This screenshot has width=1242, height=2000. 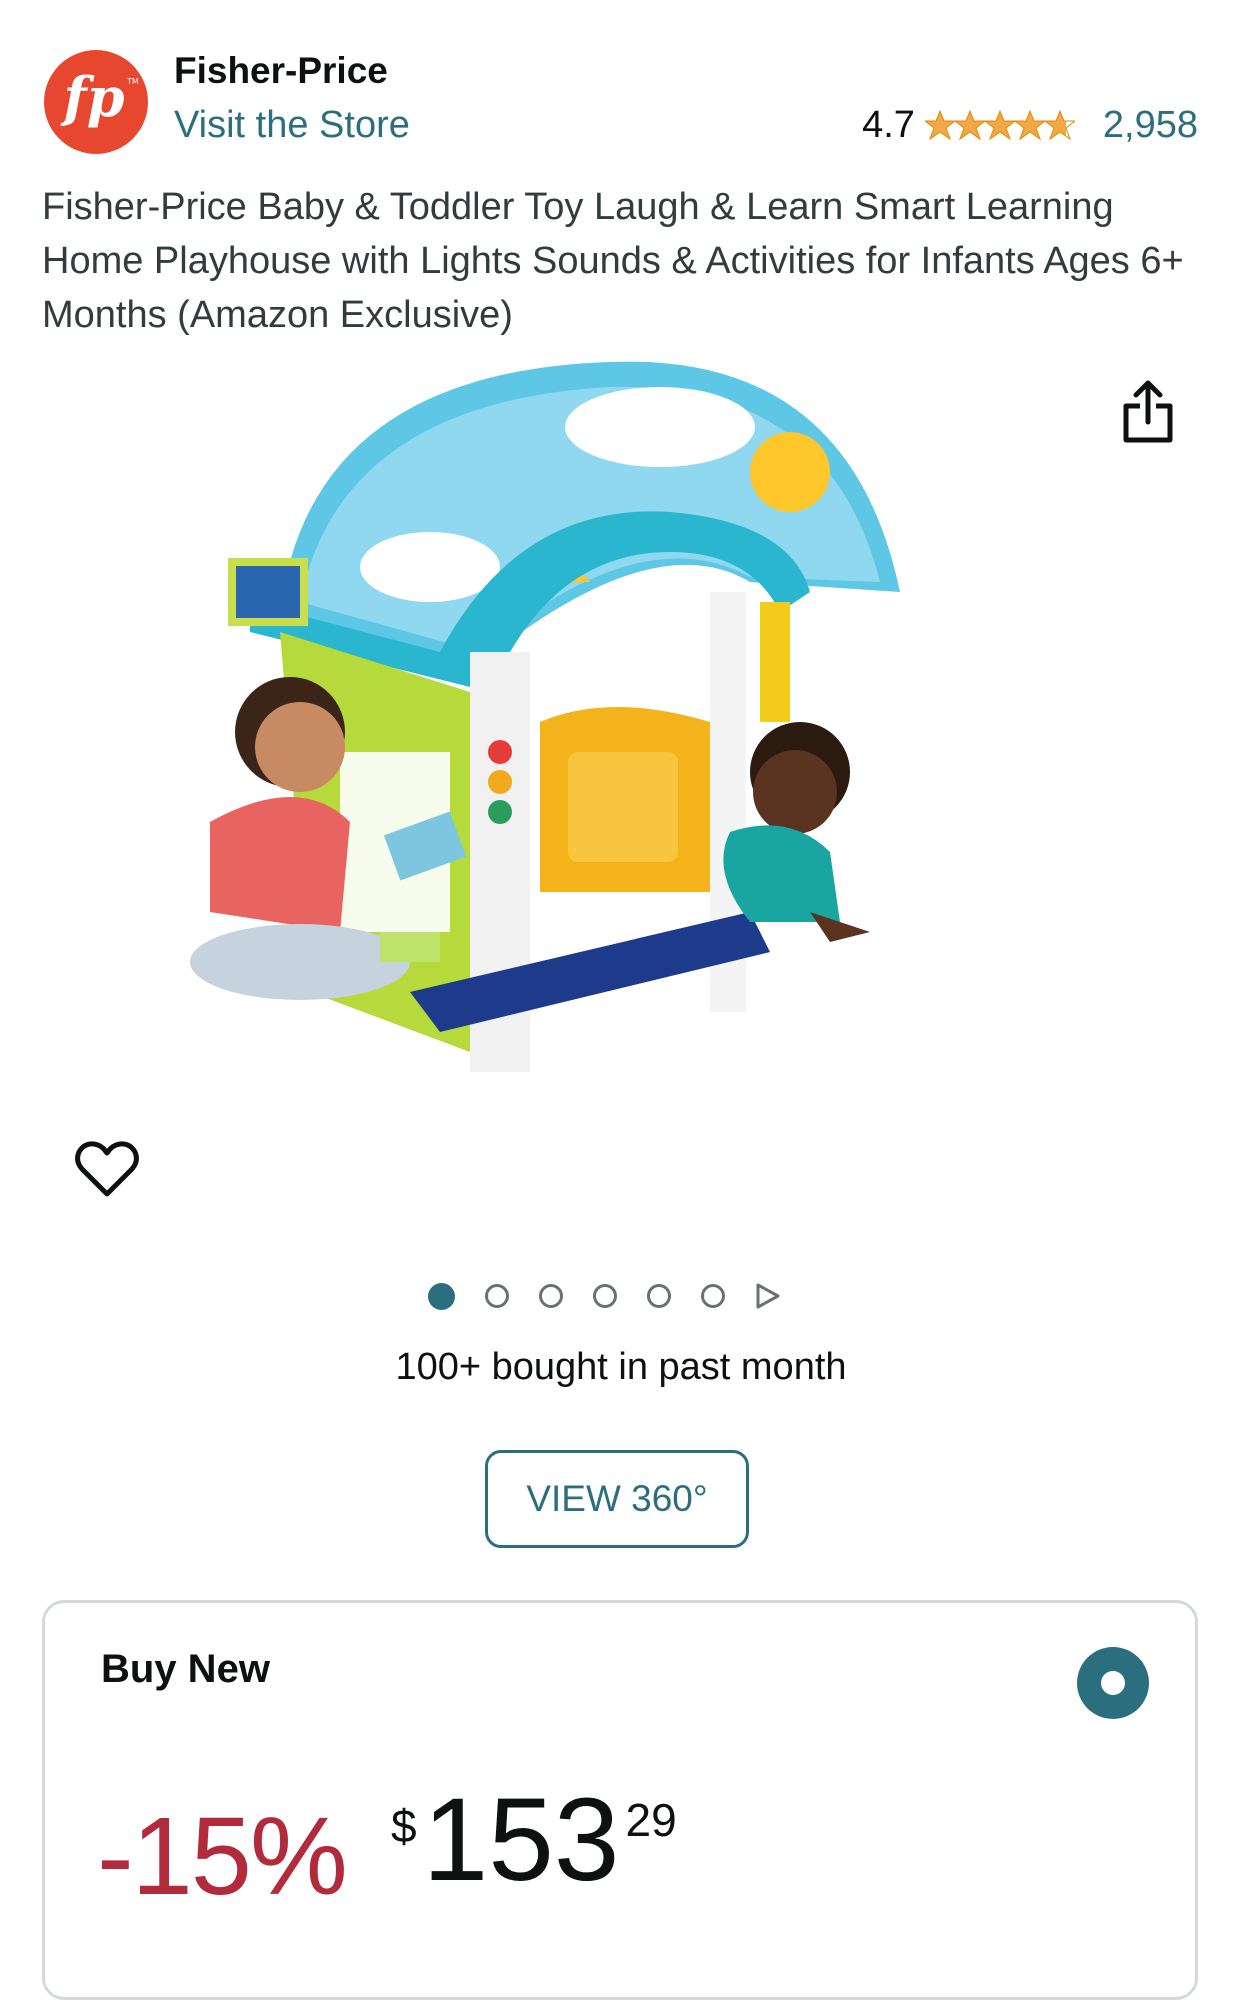 I want to click on price-fraction: 29, so click(x=651, y=1820).